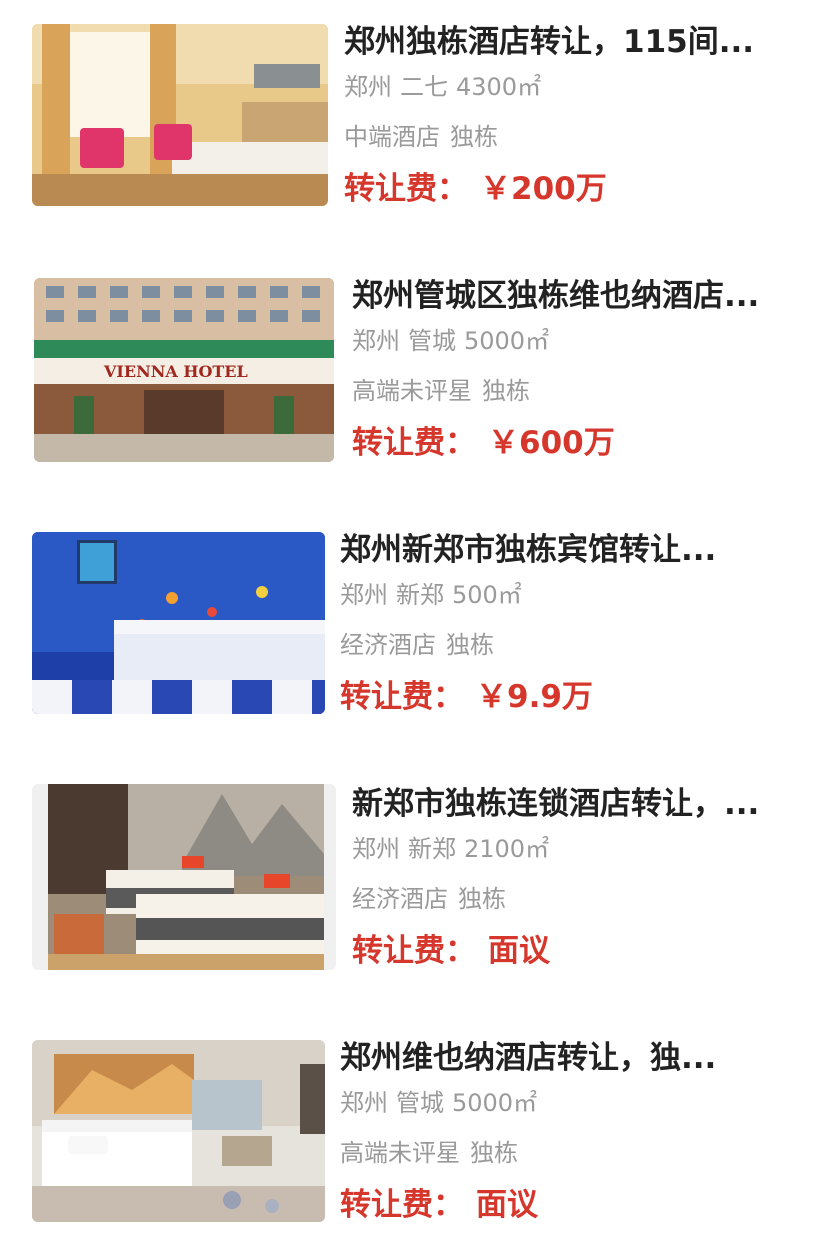  I want to click on listing-tags: 中端酒店 独栋, so click(576, 137).